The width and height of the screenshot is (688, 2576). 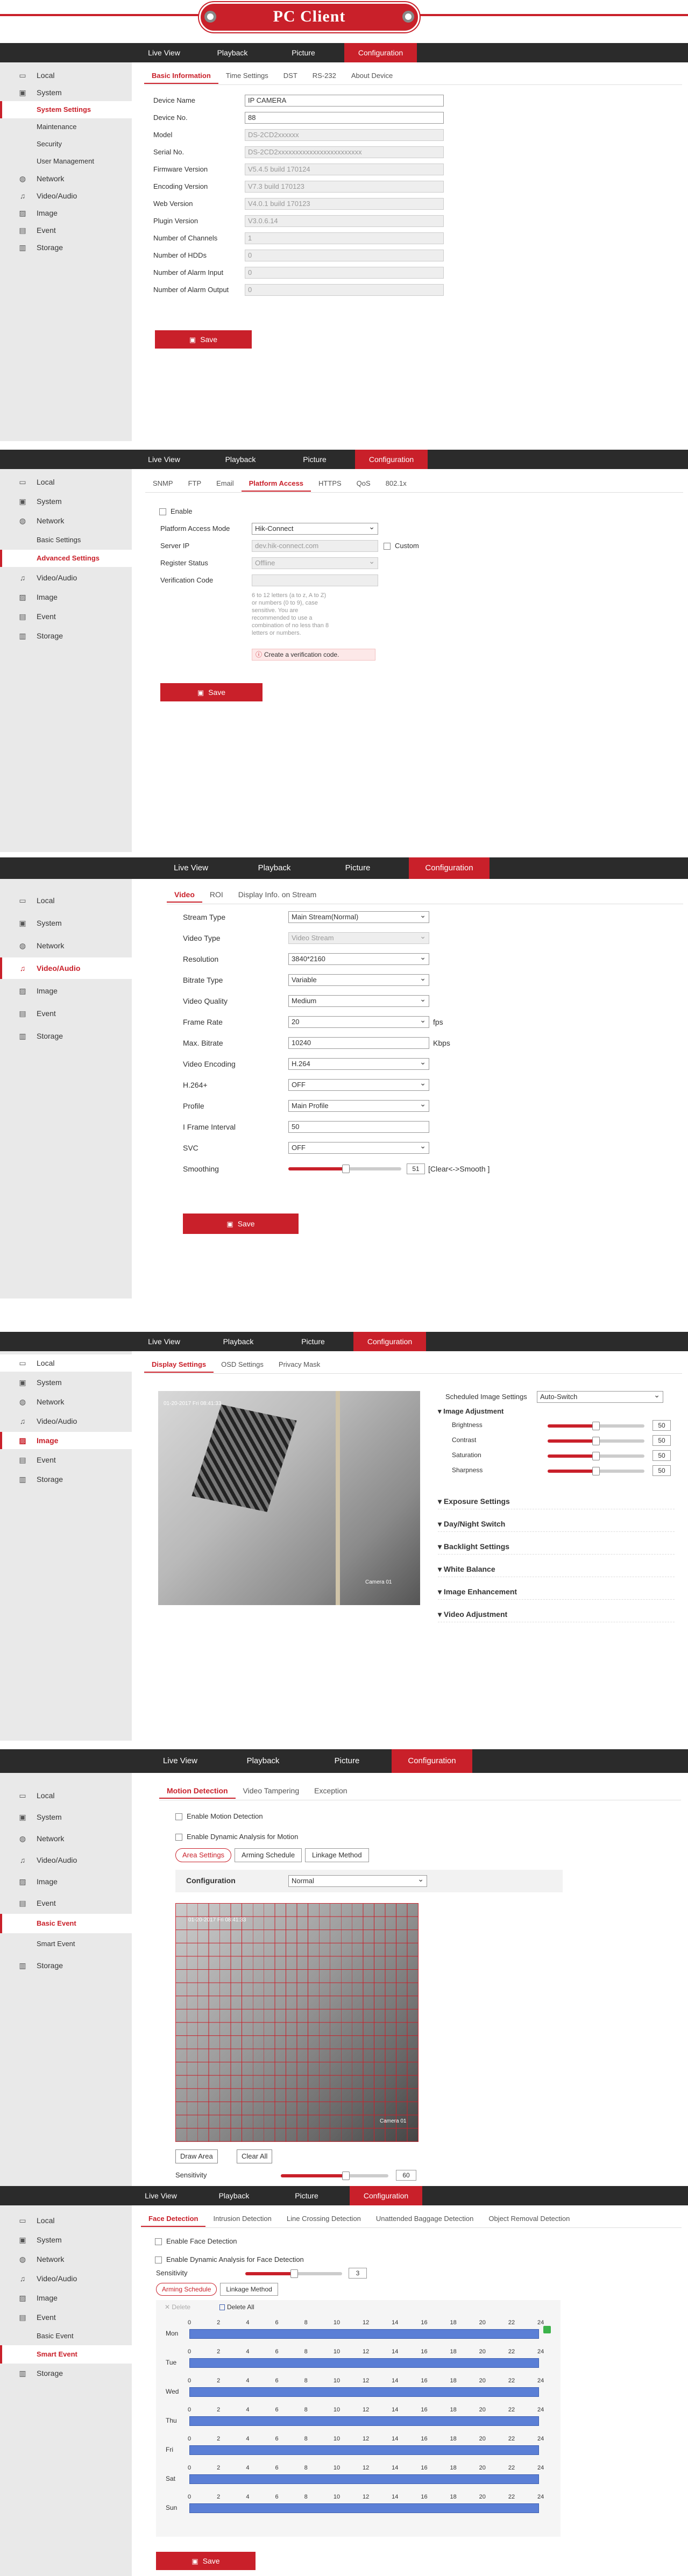 What do you see at coordinates (195, 484) in the screenshot?
I see `tab-ftp: FTP` at bounding box center [195, 484].